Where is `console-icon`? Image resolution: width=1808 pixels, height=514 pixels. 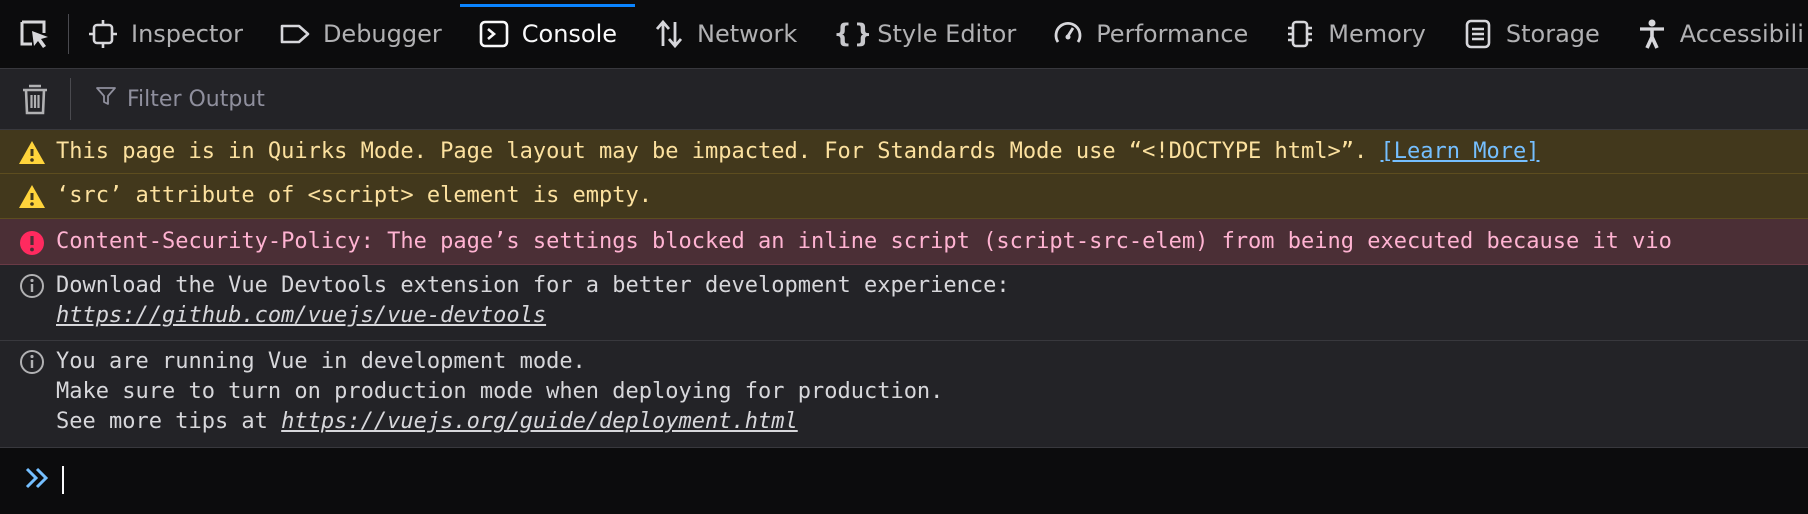 console-icon is located at coordinates (494, 34).